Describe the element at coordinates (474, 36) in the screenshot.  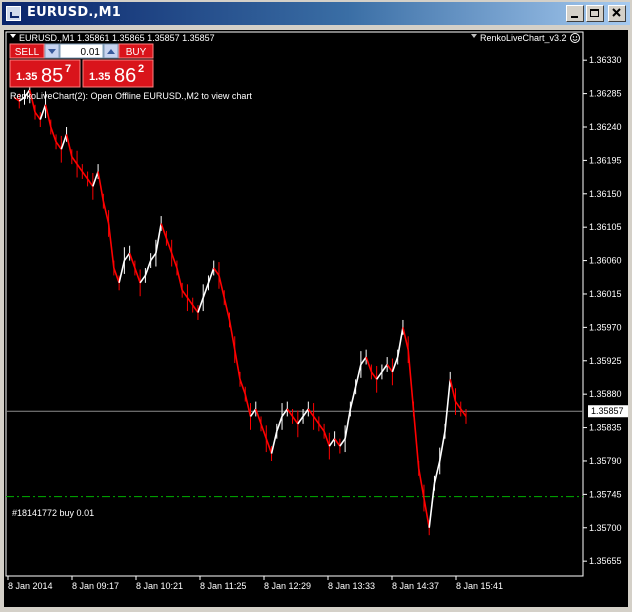
I see `indicator-dropdown-icon` at that location.